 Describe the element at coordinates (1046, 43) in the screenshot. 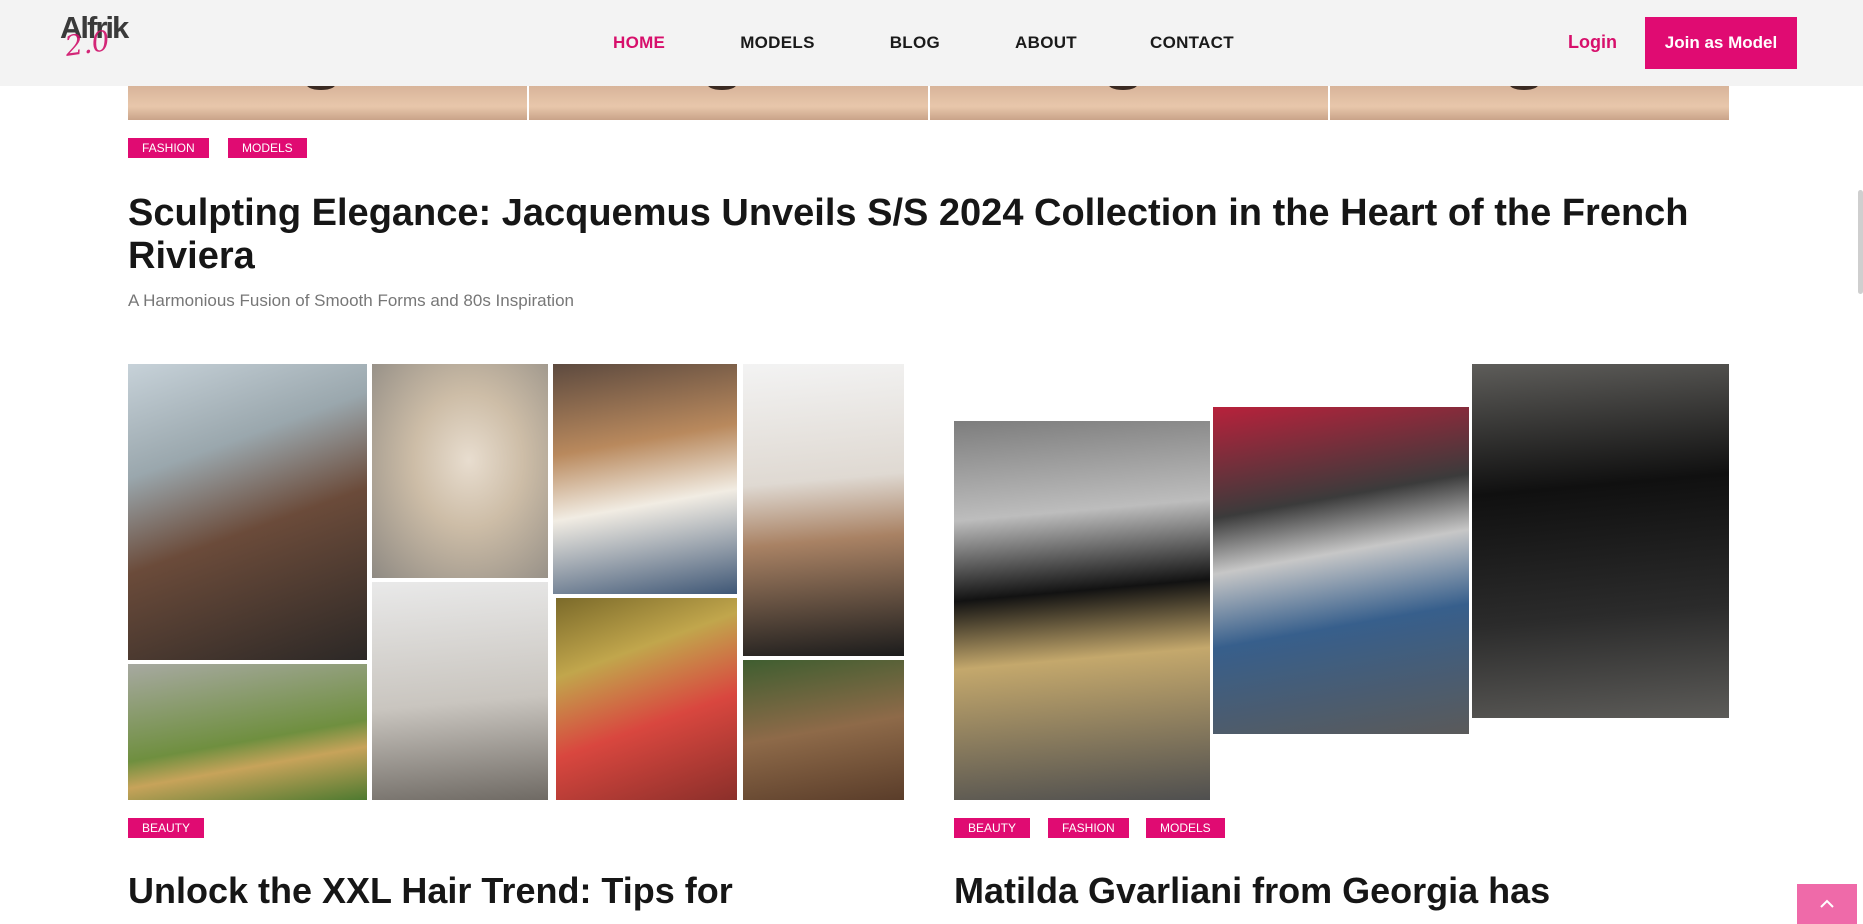

I see `nav-about: ABOUT` at that location.